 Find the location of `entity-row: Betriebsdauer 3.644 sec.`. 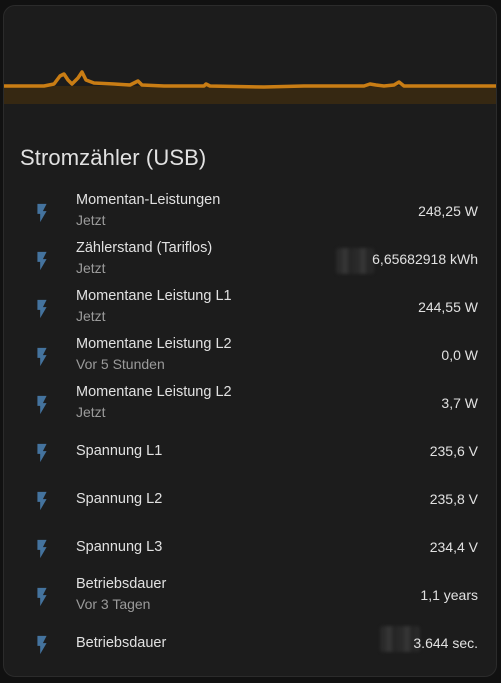

entity-row: Betriebsdauer 3.644 sec. is located at coordinates (250, 645).